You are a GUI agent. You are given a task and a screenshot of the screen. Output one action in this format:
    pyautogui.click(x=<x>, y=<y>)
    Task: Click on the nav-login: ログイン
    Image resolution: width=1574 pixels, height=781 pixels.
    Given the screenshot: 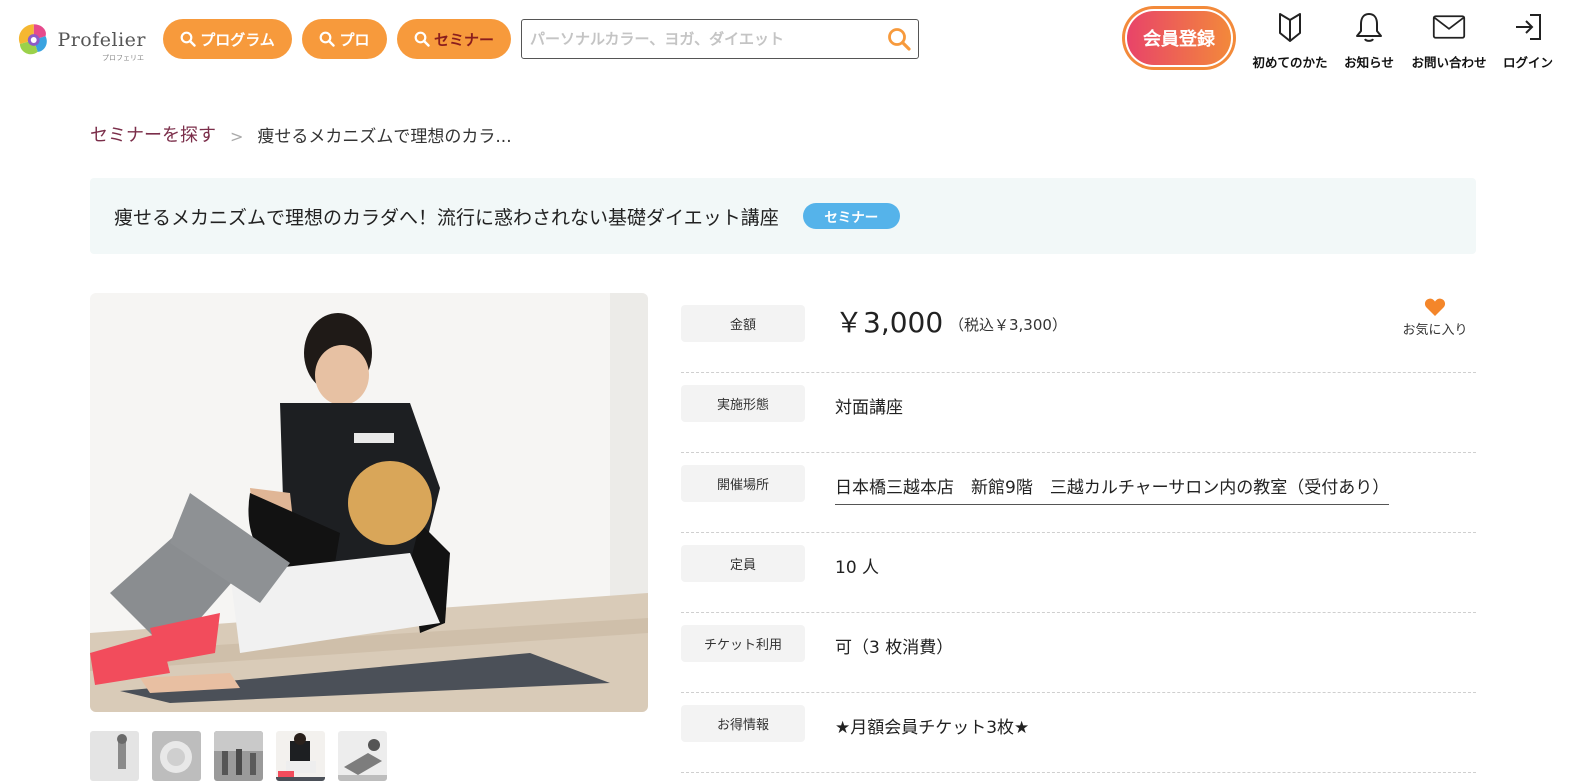 What is the action you would take?
    pyautogui.click(x=1528, y=41)
    